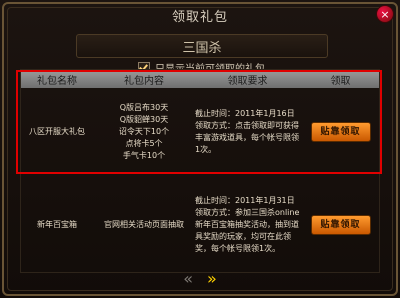 This screenshot has height=298, width=400. What do you see at coordinates (144, 155) in the screenshot?
I see `gift-content-item: 手气卡10个` at bounding box center [144, 155].